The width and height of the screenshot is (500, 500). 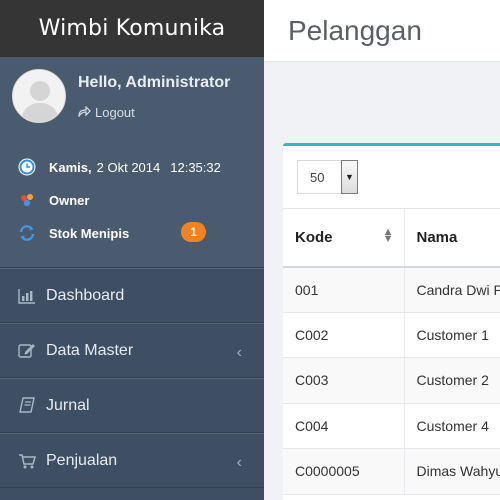 I want to click on book-icon, so click(x=27, y=406).